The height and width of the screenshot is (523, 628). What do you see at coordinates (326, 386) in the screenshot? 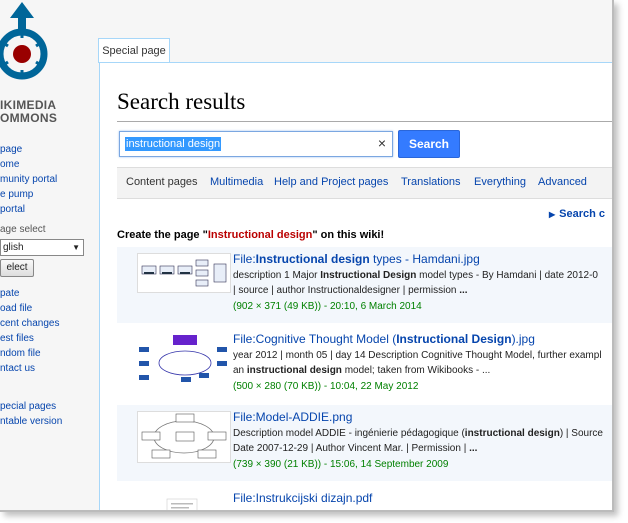
I see `result-meta: (500 × 280 (70 KB)) - 10:04, 22 May 2012` at bounding box center [326, 386].